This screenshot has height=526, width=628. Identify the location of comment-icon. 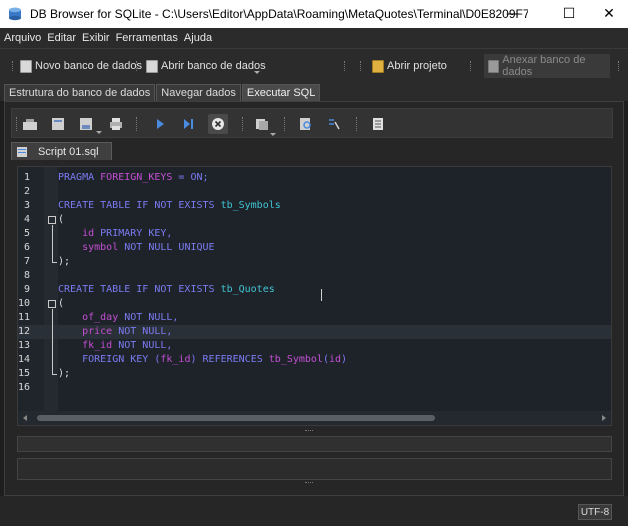
(378, 124).